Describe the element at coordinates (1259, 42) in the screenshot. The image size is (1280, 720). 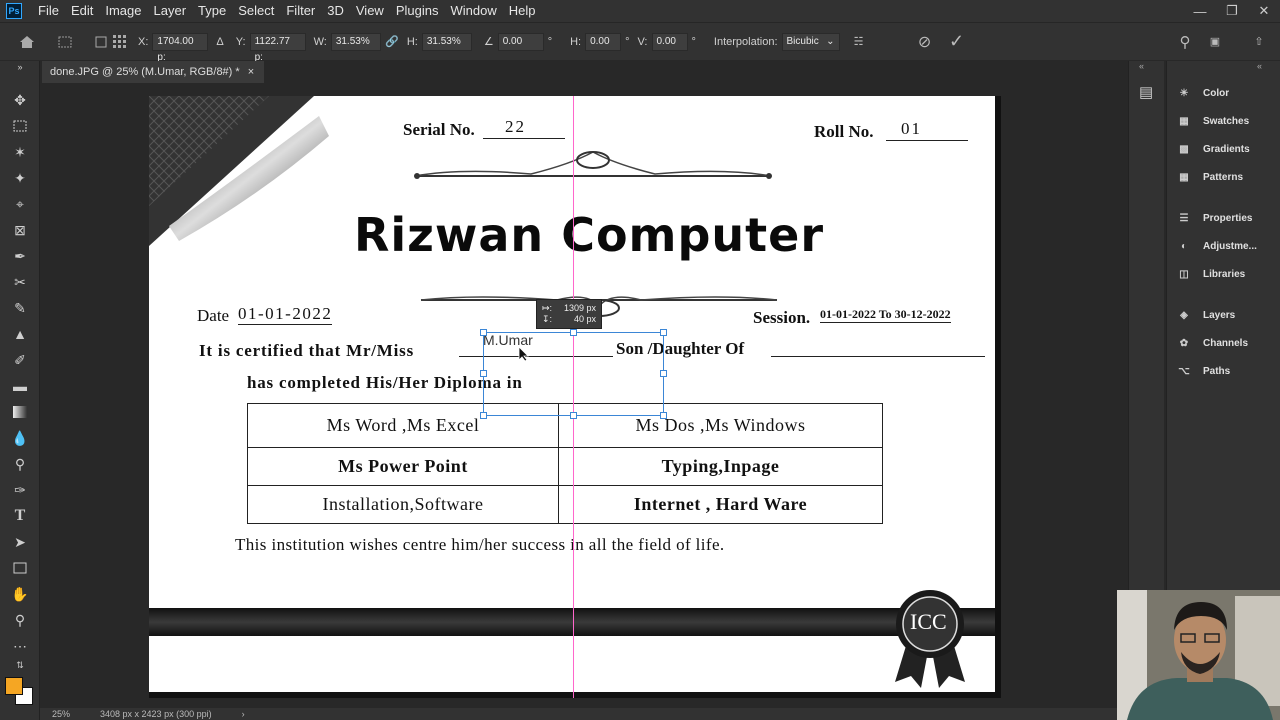
I see `share-icon: ⇧` at that location.